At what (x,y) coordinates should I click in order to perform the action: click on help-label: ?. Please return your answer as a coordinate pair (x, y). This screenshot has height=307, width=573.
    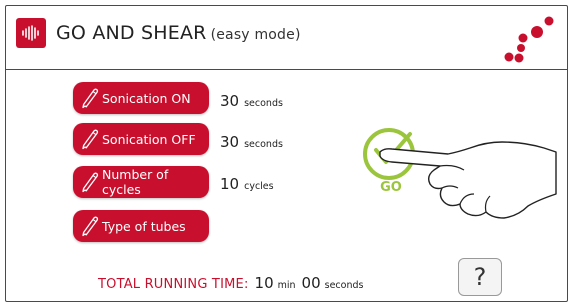
    Looking at the image, I should click on (480, 277).